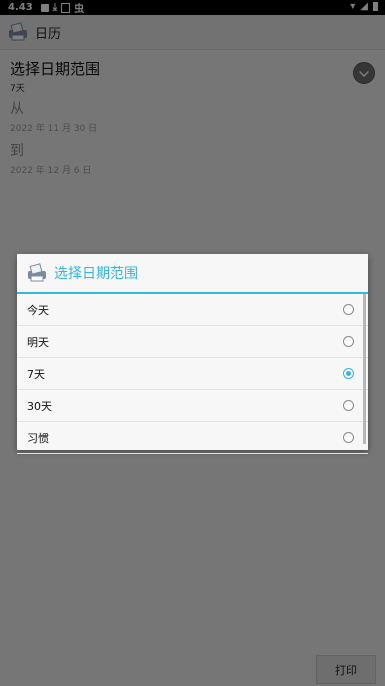 Image resolution: width=385 pixels, height=686 pixels. What do you see at coordinates (192, 438) in the screenshot?
I see `option-custom: 习惯` at bounding box center [192, 438].